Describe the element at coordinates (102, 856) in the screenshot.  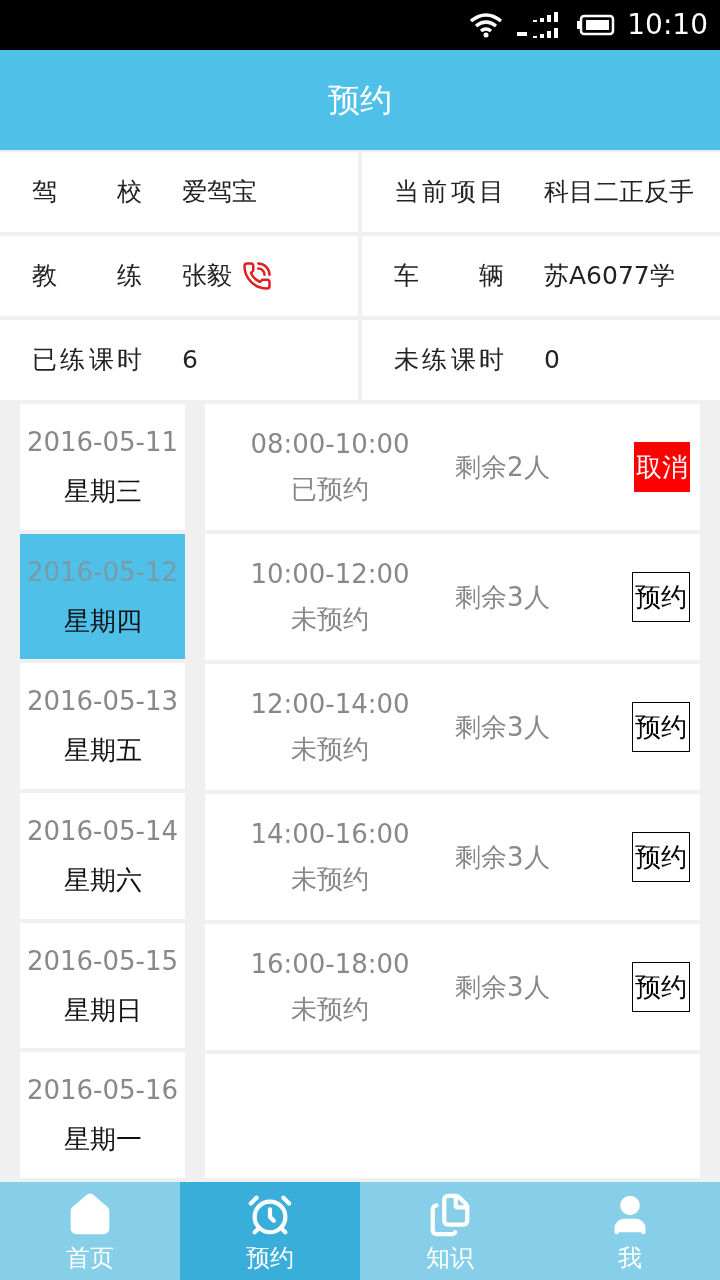
I see `date-item: 2016-05-14 星期六` at that location.